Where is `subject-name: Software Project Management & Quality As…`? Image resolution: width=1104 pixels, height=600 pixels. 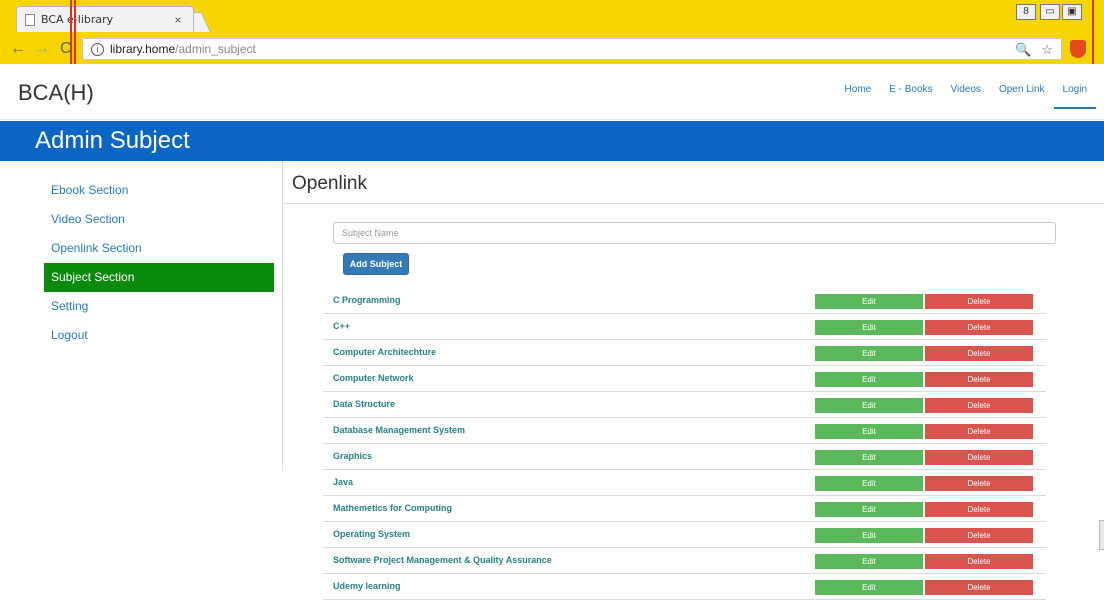 subject-name: Software Project Management & Quality As… is located at coordinates (442, 560).